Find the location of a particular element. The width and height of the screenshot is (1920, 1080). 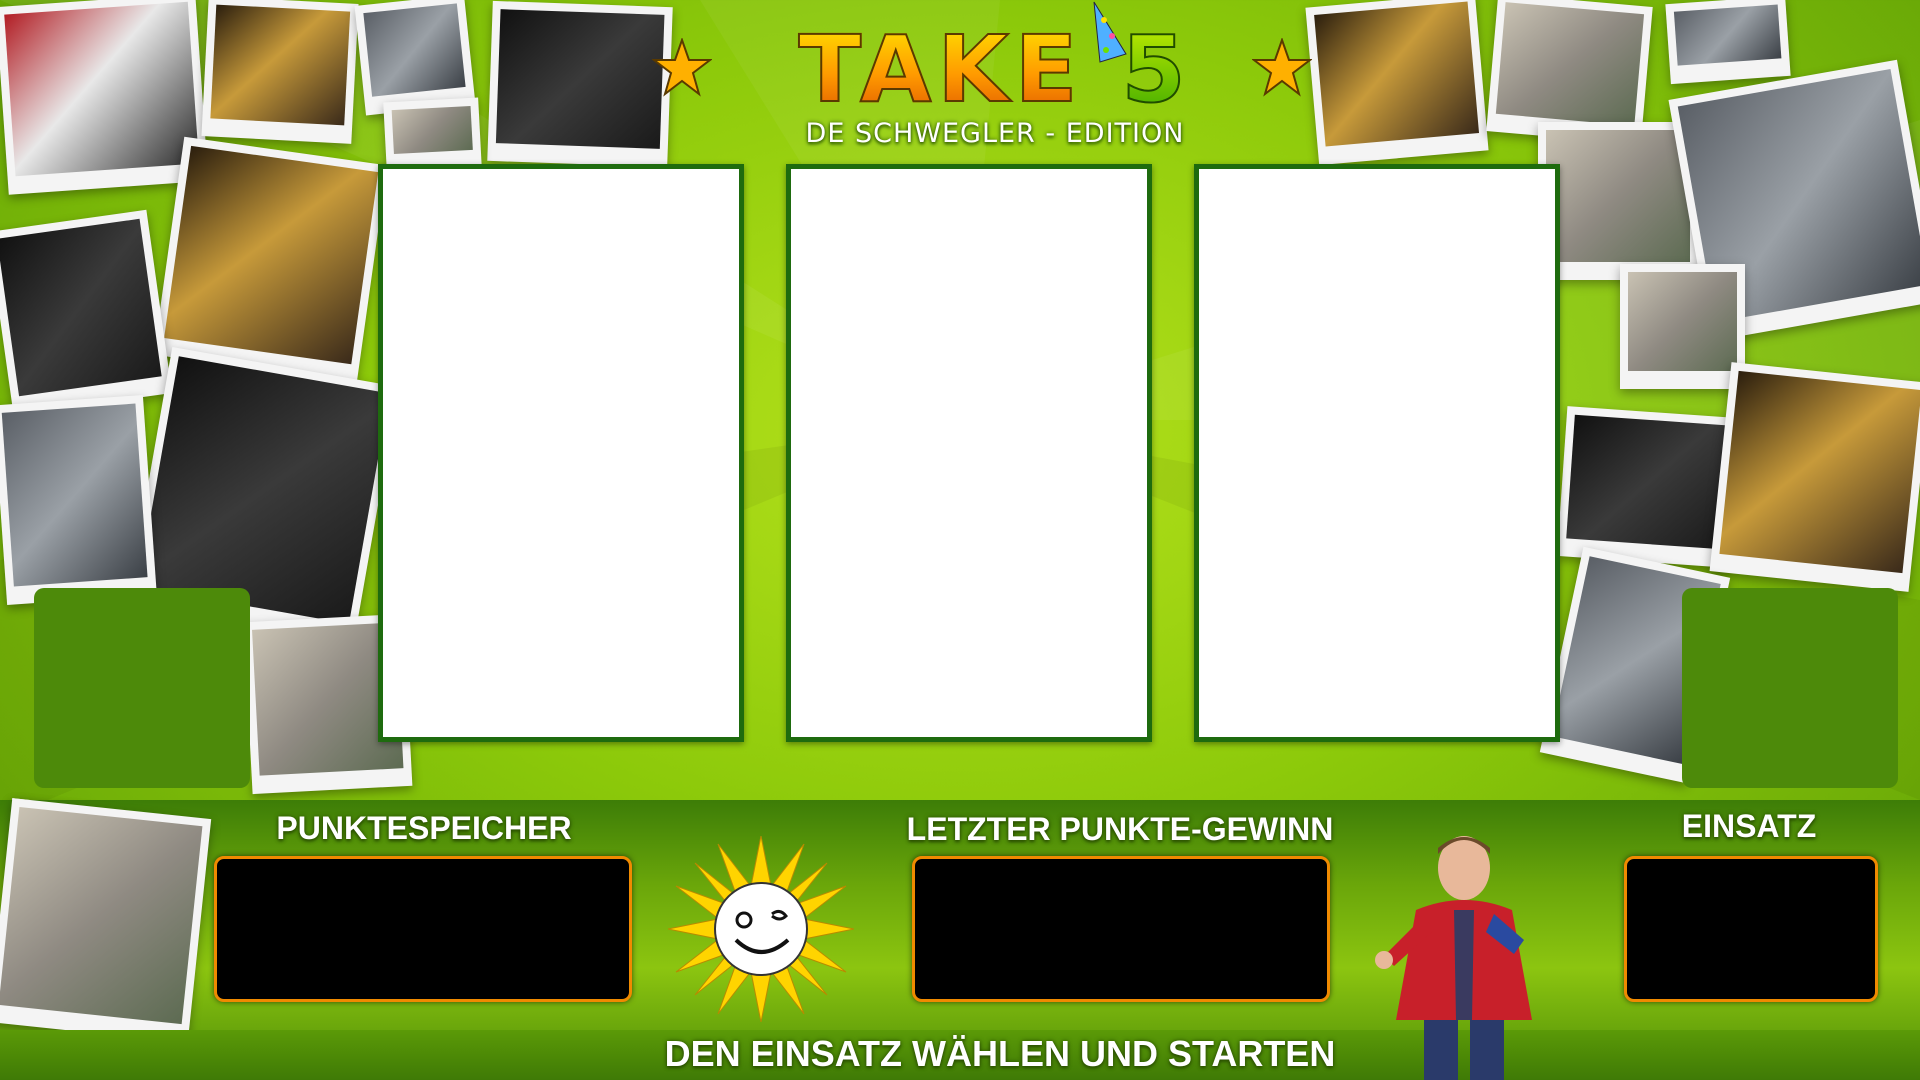

stake-label: EINSATZ is located at coordinates (1749, 826).